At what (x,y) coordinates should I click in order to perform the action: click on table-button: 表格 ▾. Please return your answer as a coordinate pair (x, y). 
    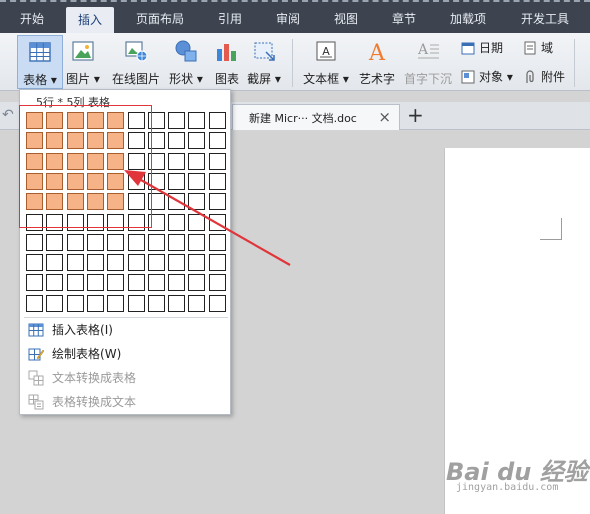
    Looking at the image, I should click on (40, 62).